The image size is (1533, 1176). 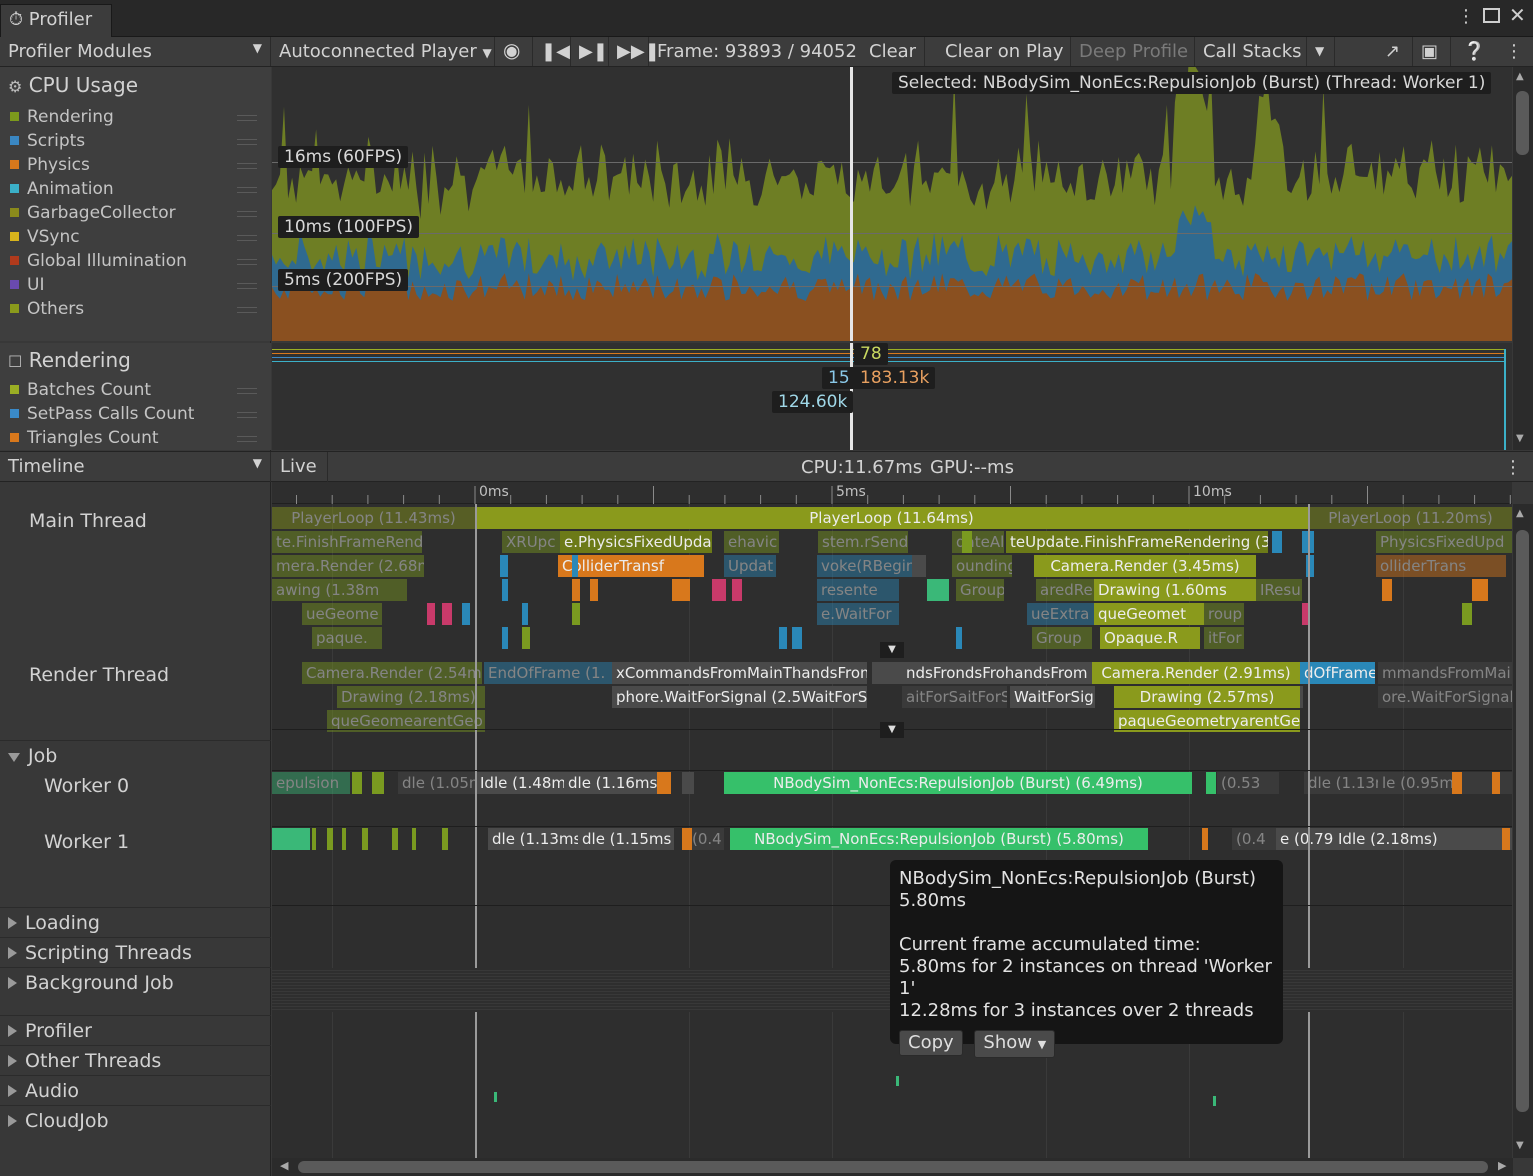 What do you see at coordinates (1149, 614) in the screenshot?
I see `profiler-sample: queGeomet` at bounding box center [1149, 614].